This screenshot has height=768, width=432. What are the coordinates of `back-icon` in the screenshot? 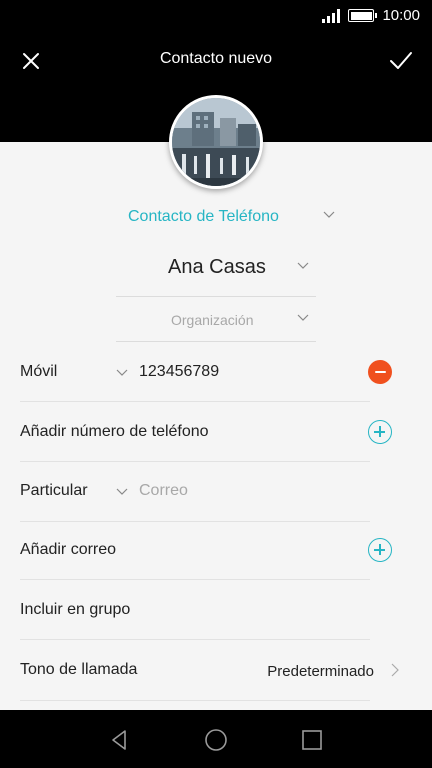 It's located at (119, 740).